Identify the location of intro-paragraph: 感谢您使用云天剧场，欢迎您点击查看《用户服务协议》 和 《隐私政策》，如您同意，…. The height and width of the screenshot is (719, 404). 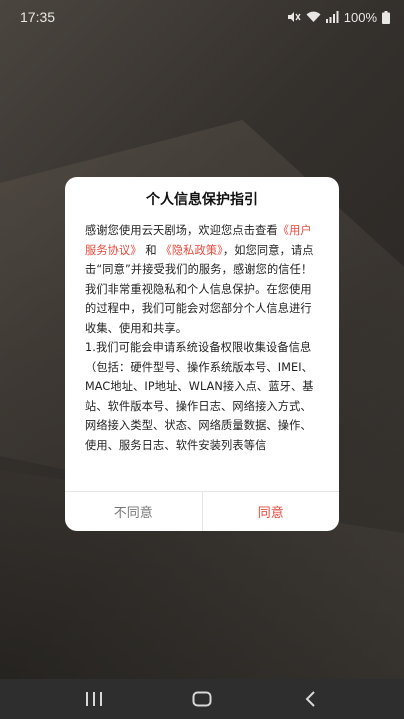
(204, 250).